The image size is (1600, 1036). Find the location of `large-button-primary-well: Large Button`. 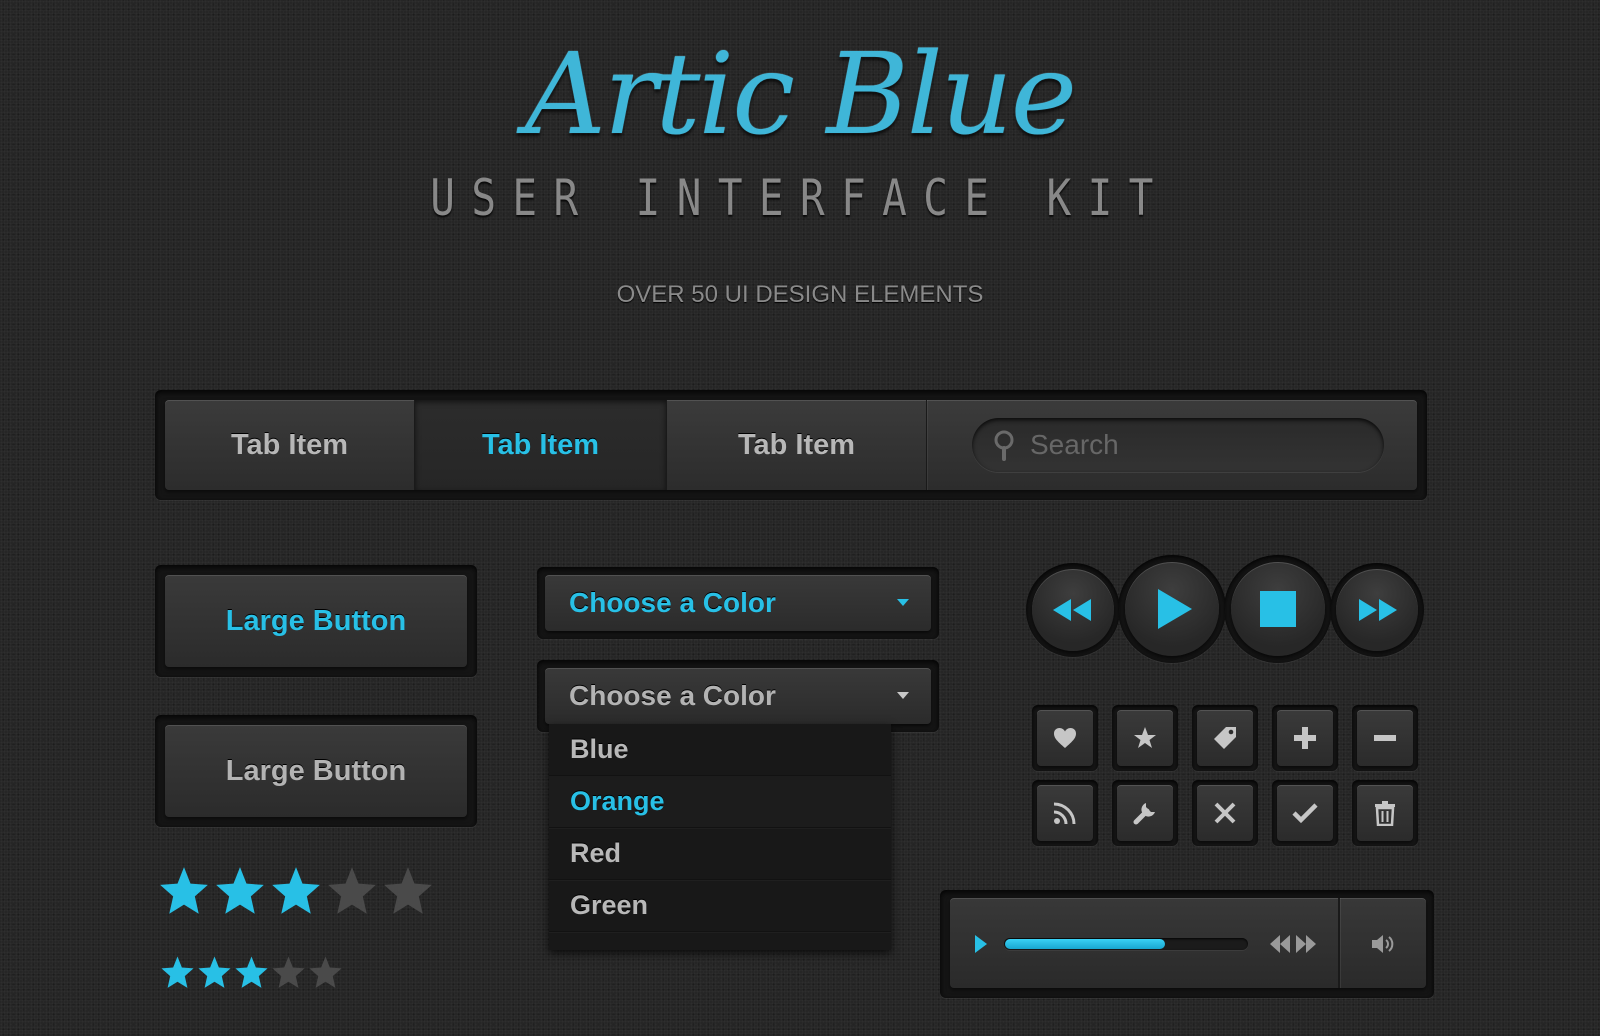

large-button-primary-well: Large Button is located at coordinates (316, 621).